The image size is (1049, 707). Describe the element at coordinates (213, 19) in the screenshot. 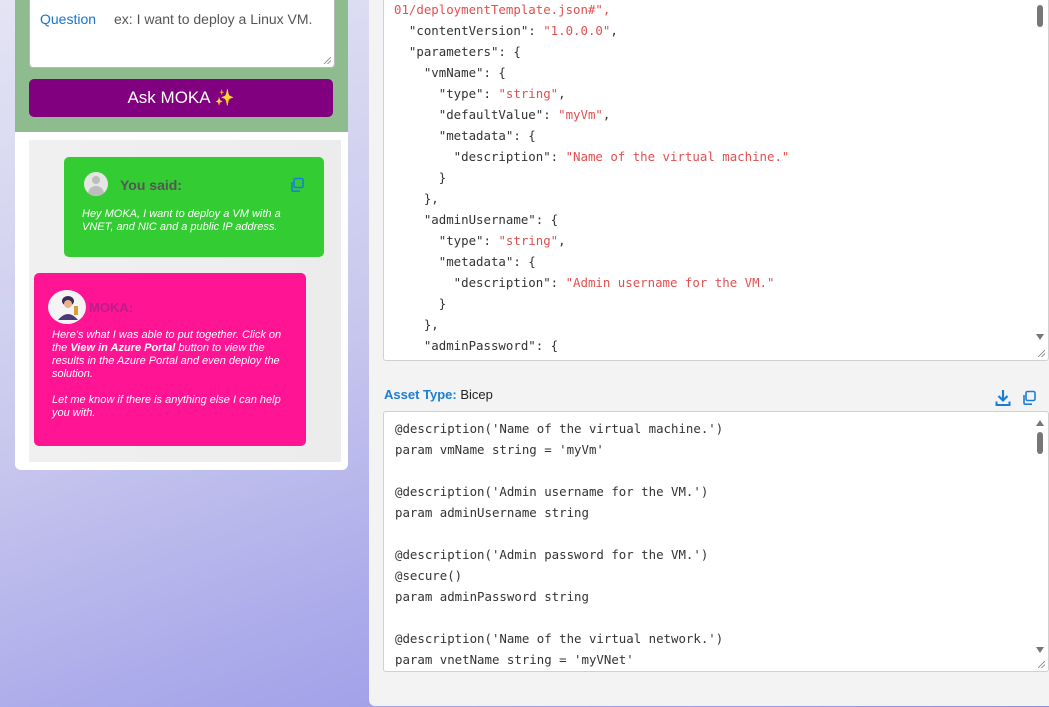

I see `question-placeholder: ex: I want to deploy a Linux VM.` at that location.